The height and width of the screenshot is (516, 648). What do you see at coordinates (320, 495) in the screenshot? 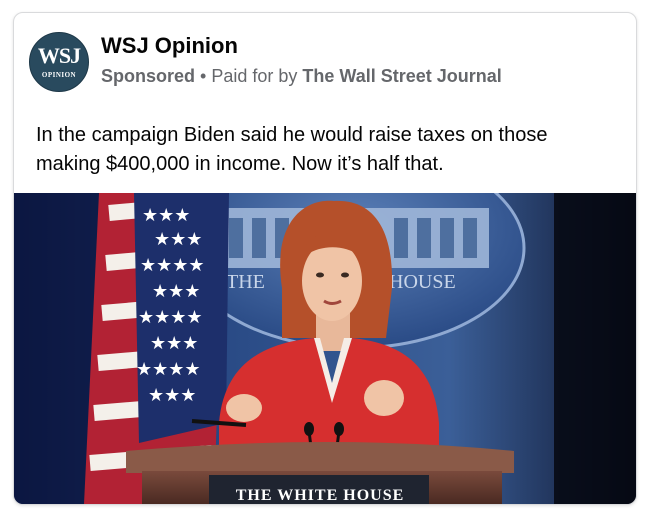
I see `podium-text: THE WHITE HOUSE` at bounding box center [320, 495].